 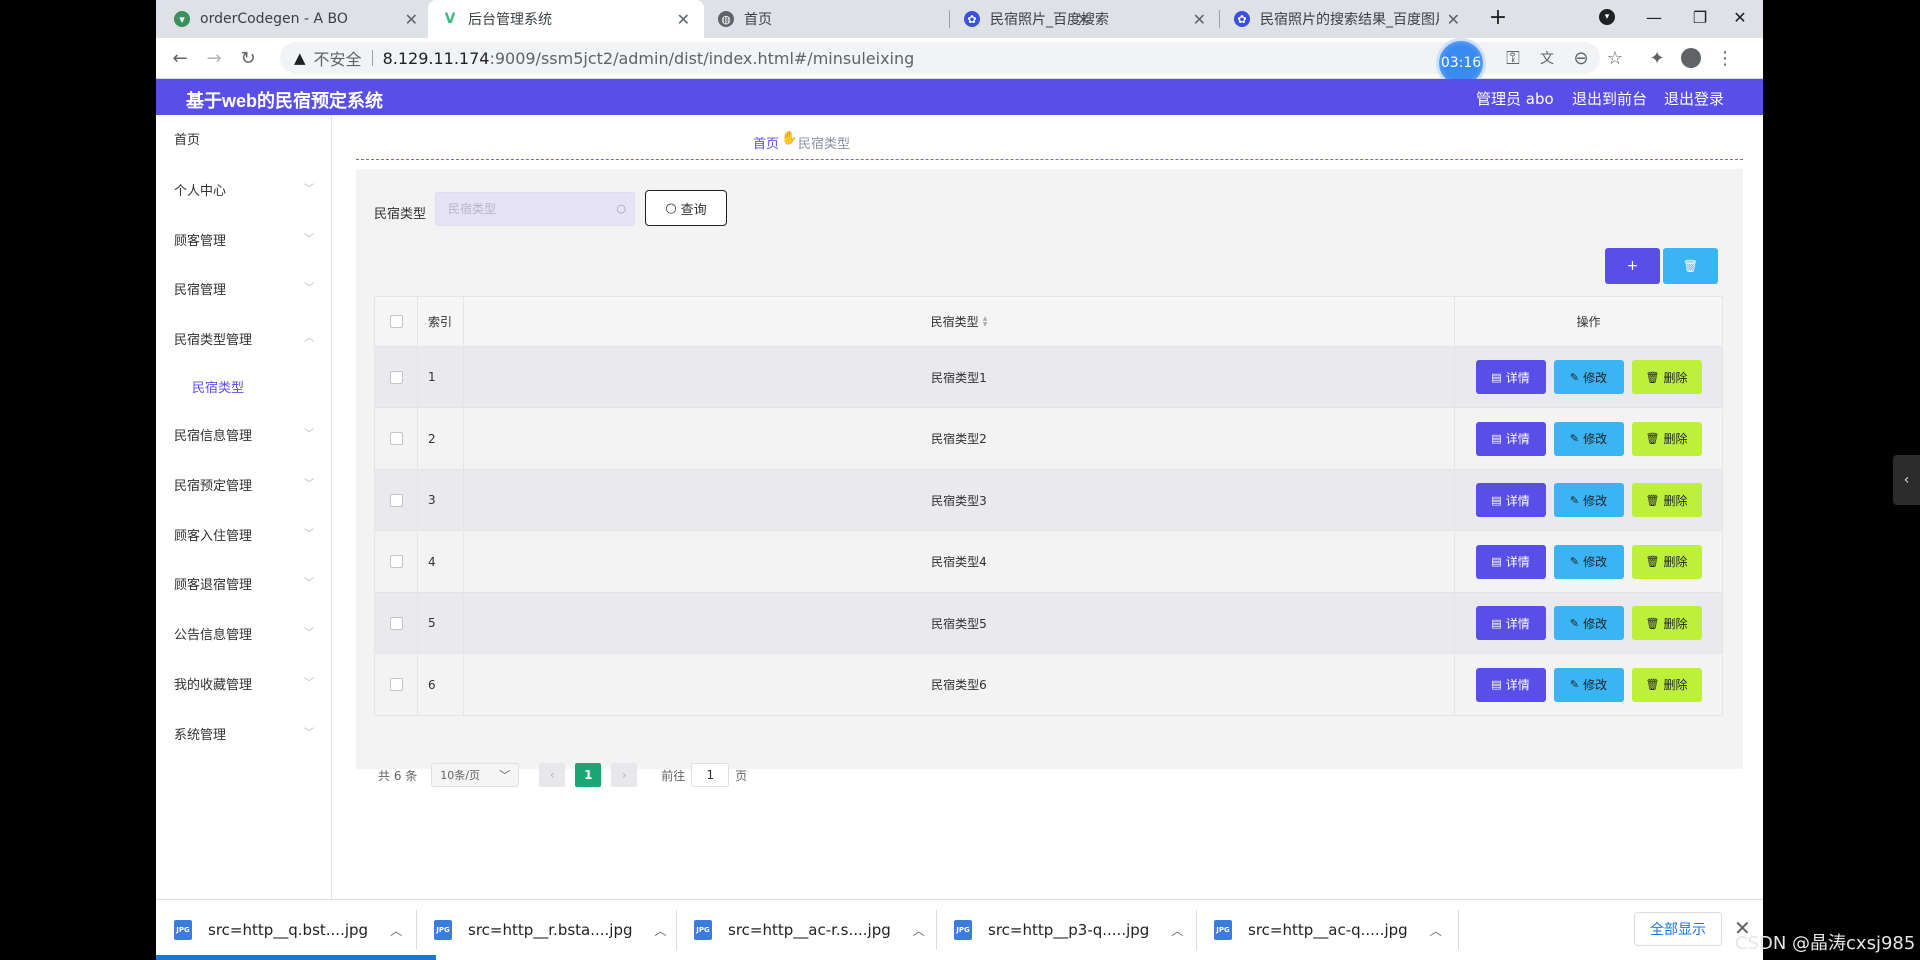 I want to click on extensions-icon: ✦, so click(x=1657, y=58).